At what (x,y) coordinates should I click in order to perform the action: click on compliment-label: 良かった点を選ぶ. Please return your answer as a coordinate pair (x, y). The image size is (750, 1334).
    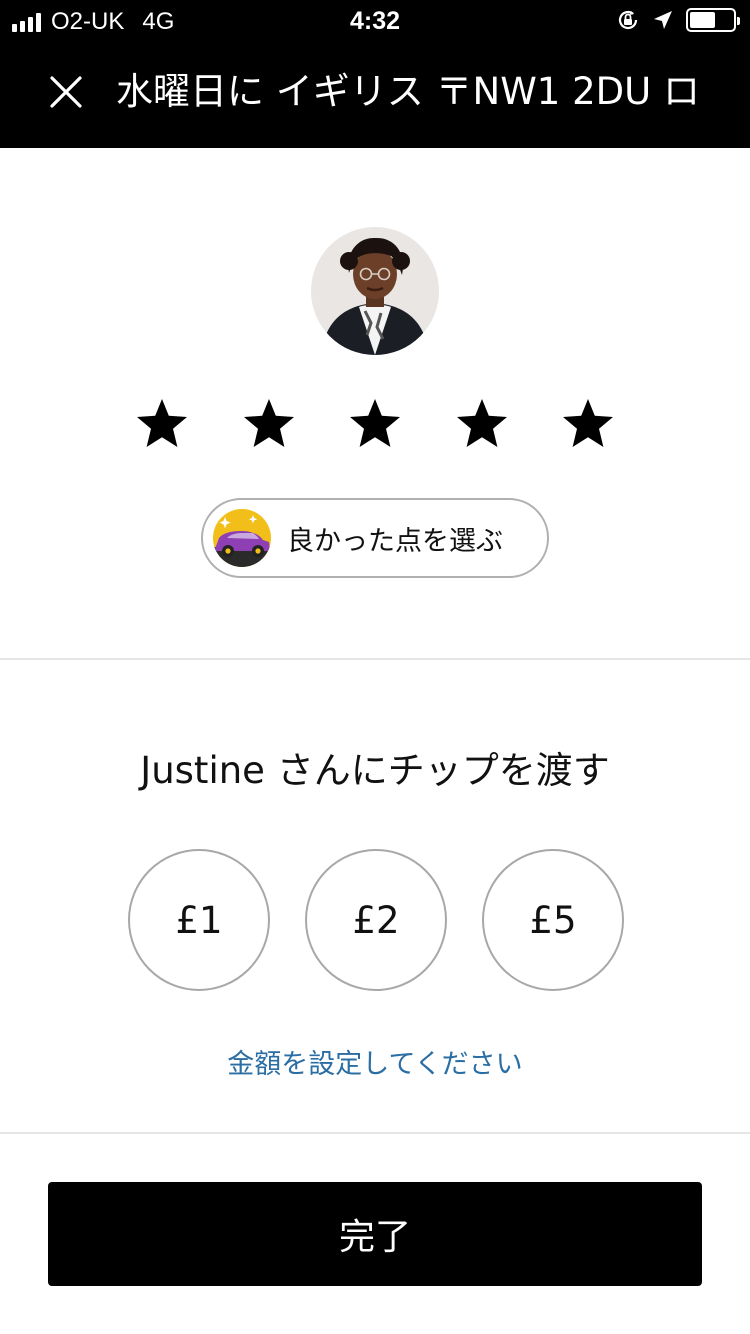
    Looking at the image, I should click on (395, 541).